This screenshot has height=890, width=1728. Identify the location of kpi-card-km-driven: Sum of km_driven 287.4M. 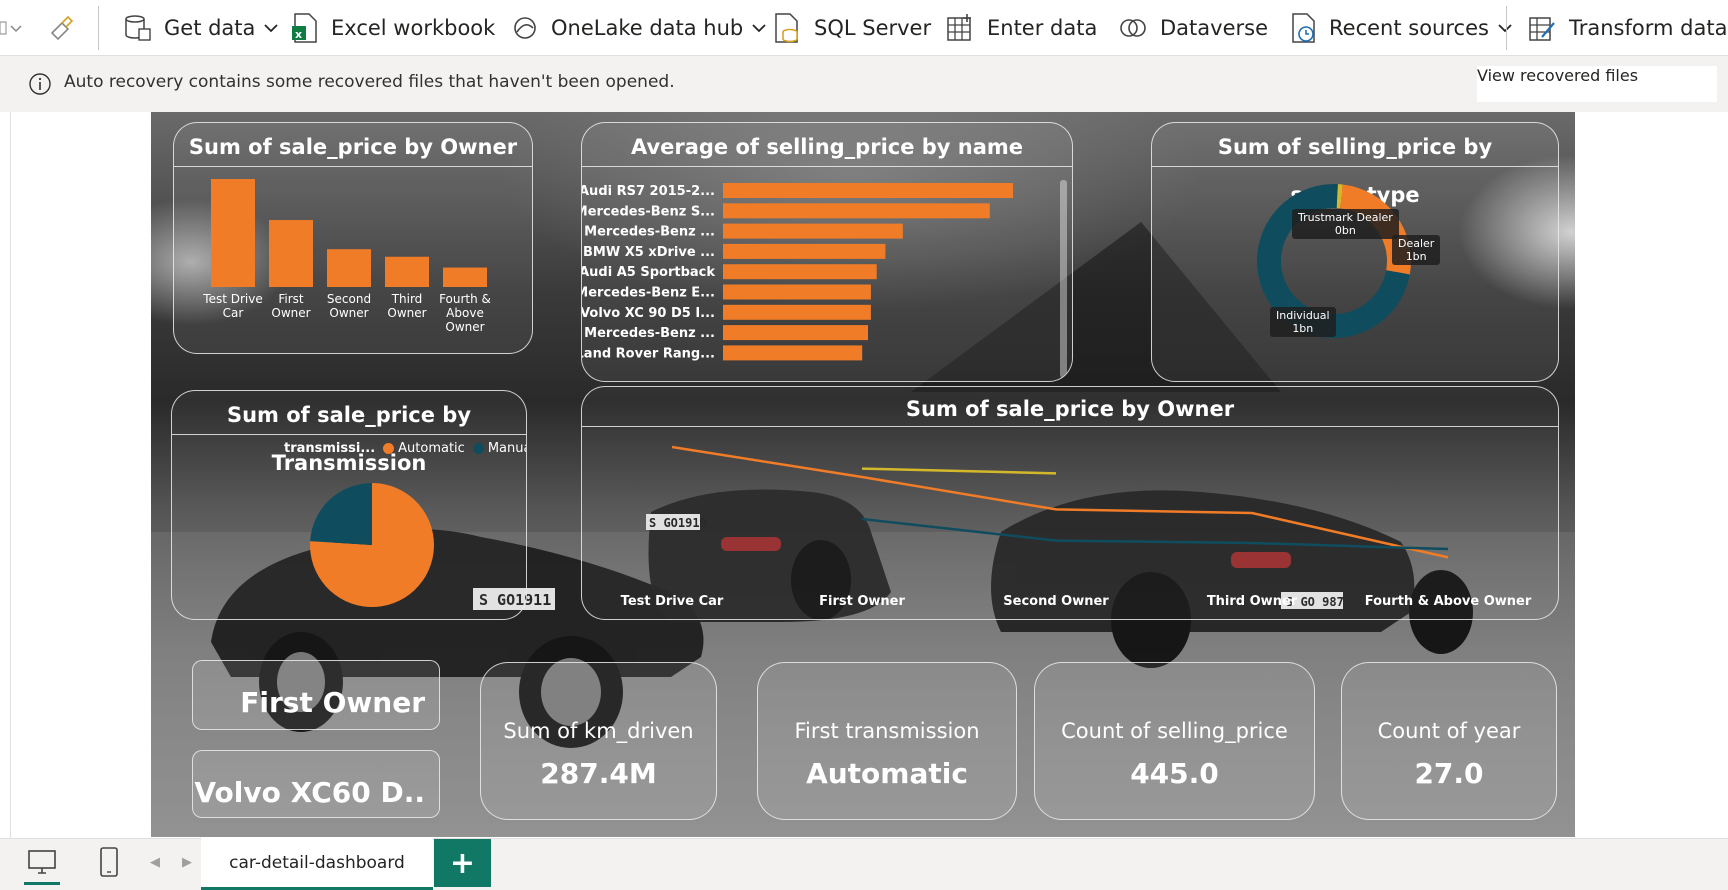
(598, 741).